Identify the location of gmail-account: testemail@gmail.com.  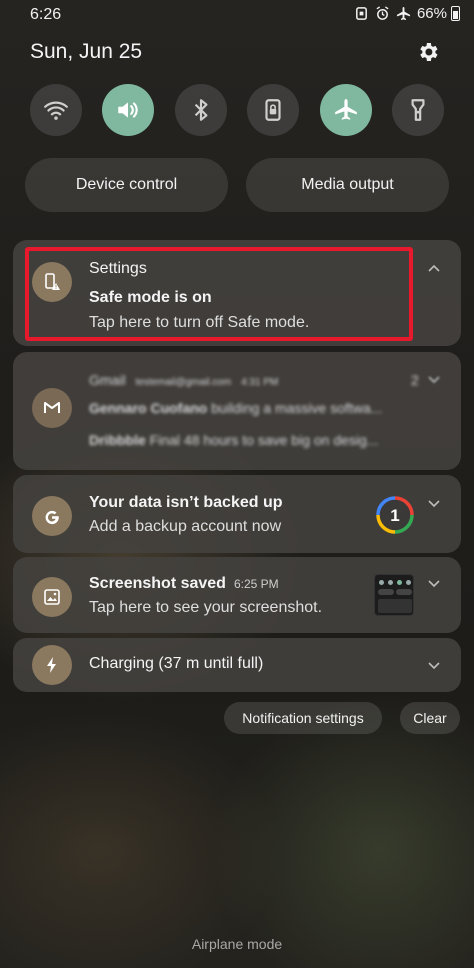
(183, 382).